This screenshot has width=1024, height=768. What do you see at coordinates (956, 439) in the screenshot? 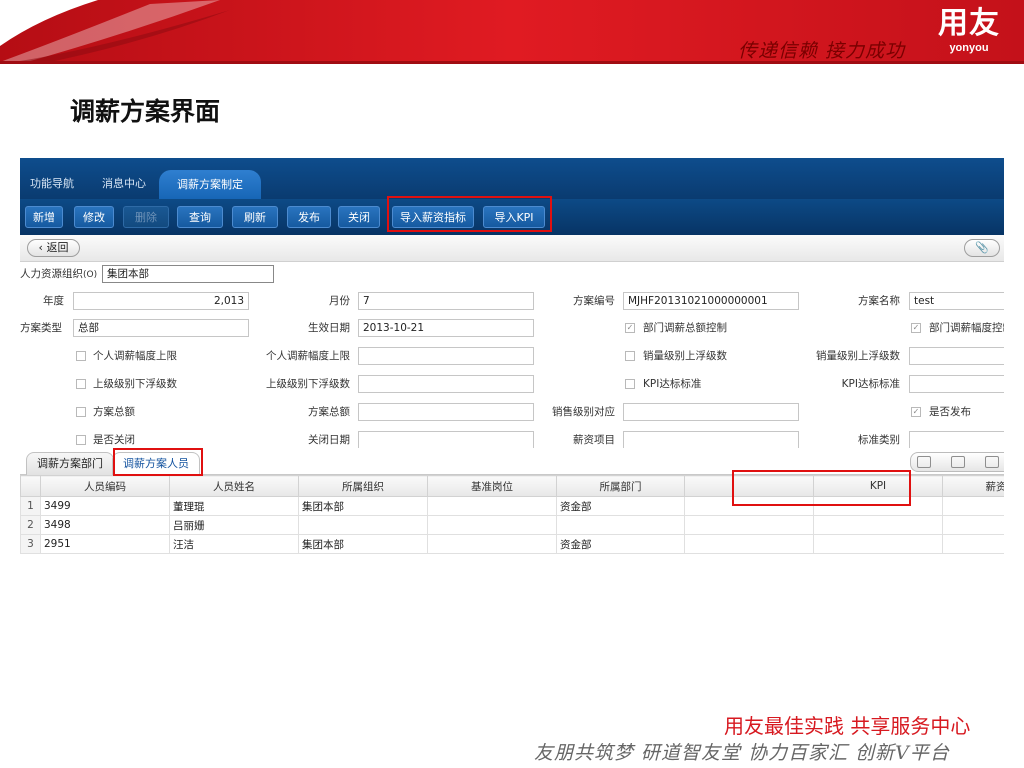
I see `standard-type-field` at bounding box center [956, 439].